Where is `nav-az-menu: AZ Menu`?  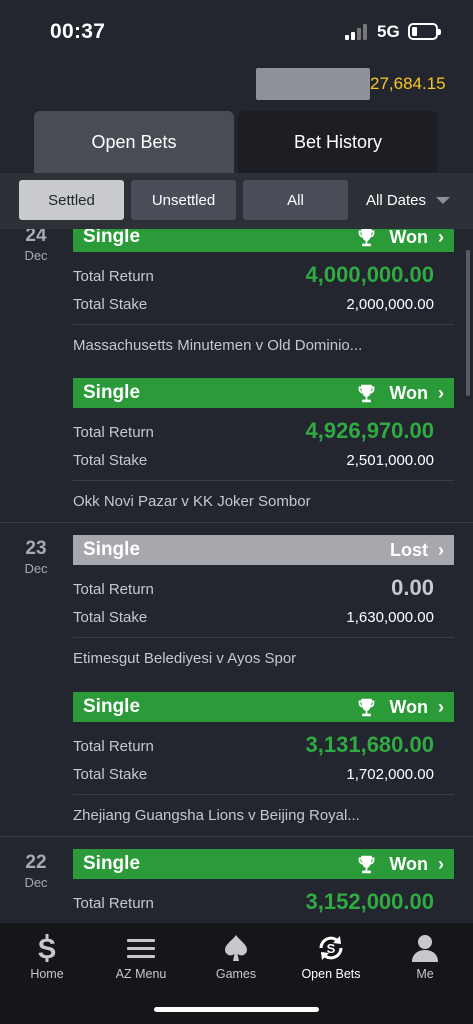 nav-az-menu: AZ Menu is located at coordinates (141, 958).